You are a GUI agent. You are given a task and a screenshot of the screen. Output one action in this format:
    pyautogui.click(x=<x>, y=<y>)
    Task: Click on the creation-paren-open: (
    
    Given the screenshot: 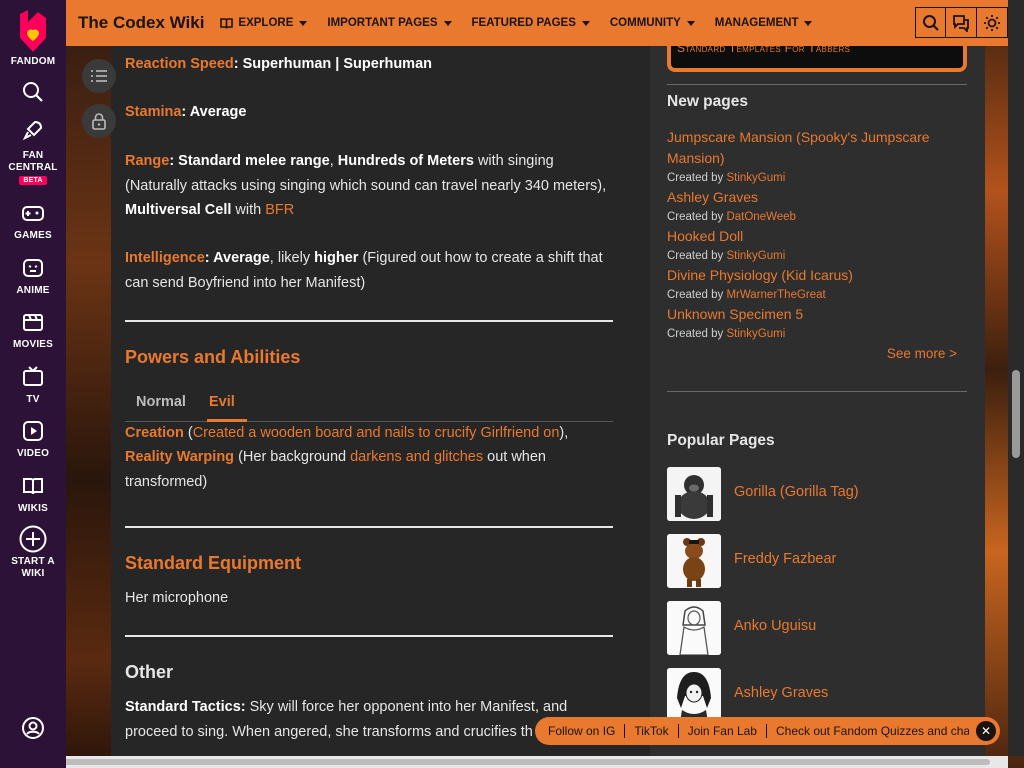 What is the action you would take?
    pyautogui.click(x=188, y=433)
    